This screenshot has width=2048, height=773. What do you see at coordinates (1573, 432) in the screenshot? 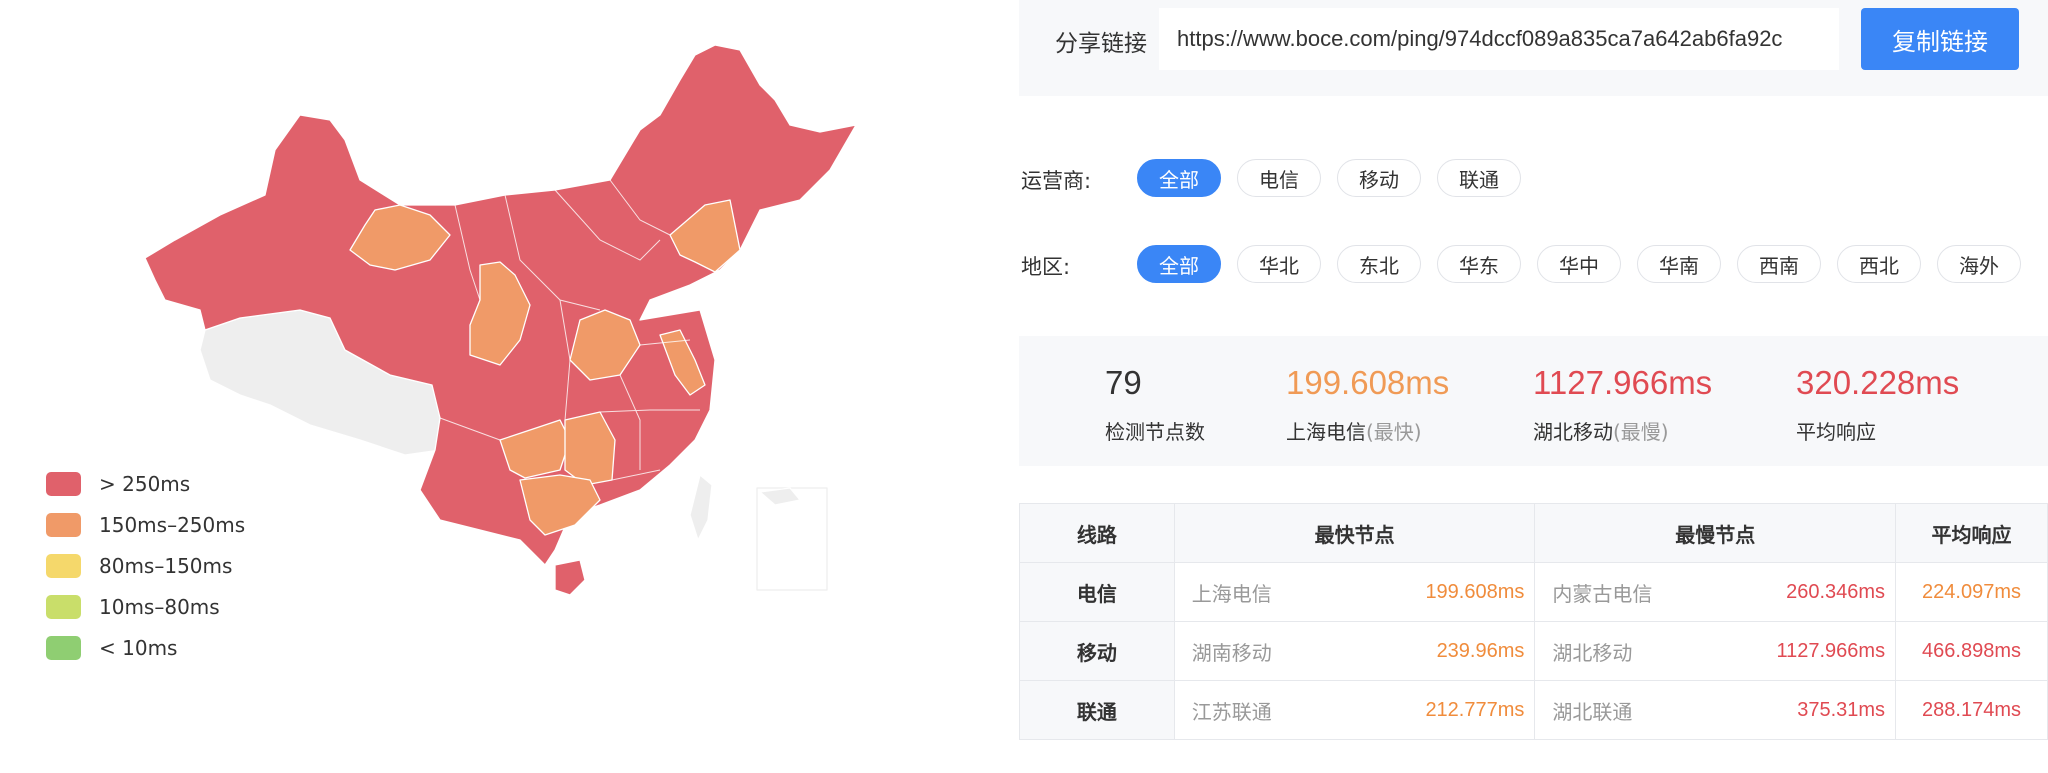
I see `slowest-node-name: 湖北移动` at bounding box center [1573, 432].